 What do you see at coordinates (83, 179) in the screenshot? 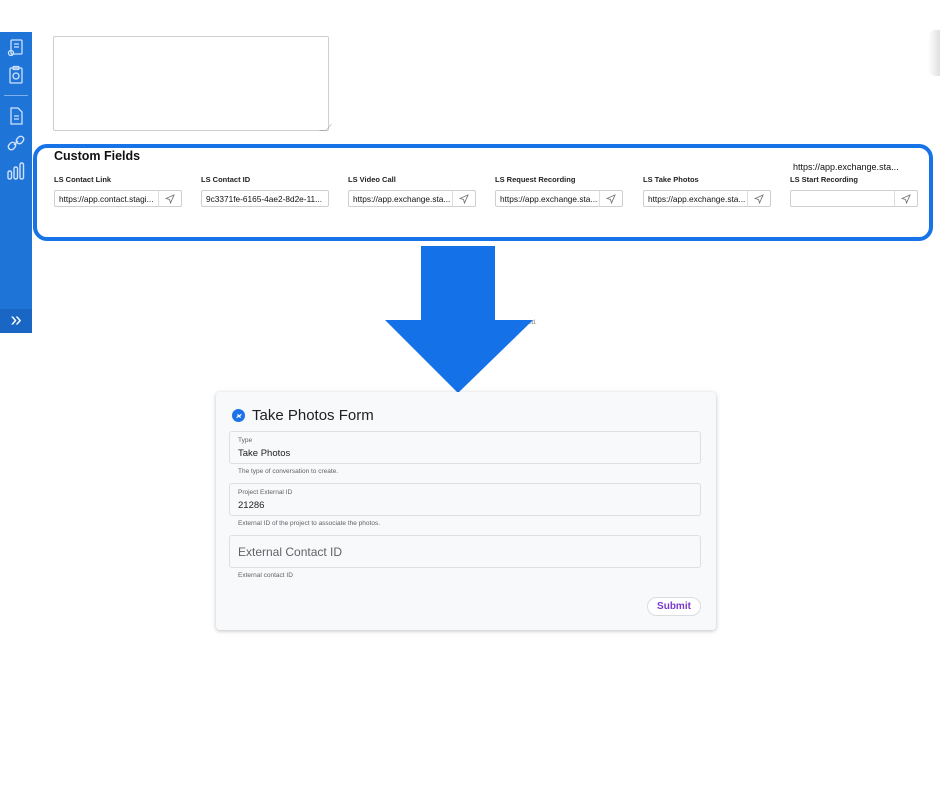
I see `field-label: LS Contact Link` at bounding box center [83, 179].